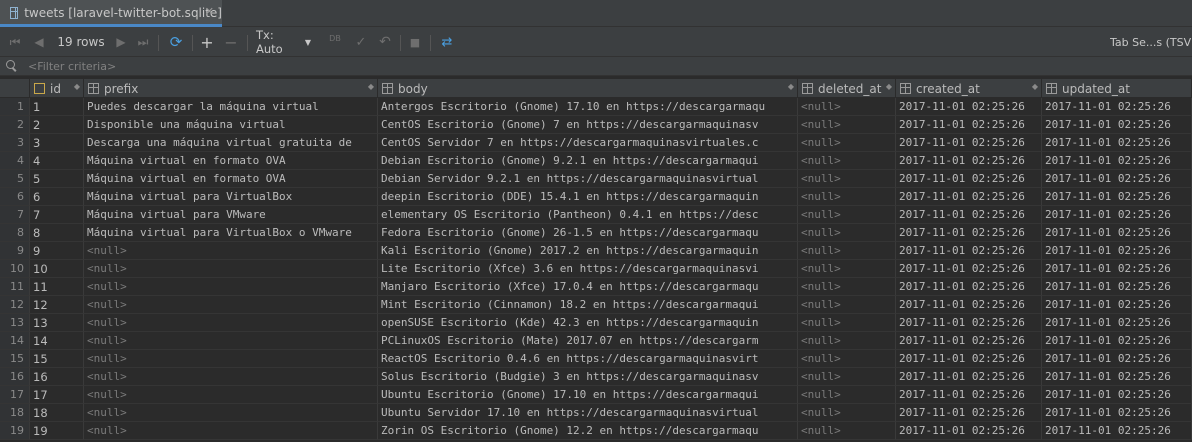 The image size is (1192, 442). What do you see at coordinates (231, 42) in the screenshot?
I see `delete-row-icon: −` at bounding box center [231, 42].